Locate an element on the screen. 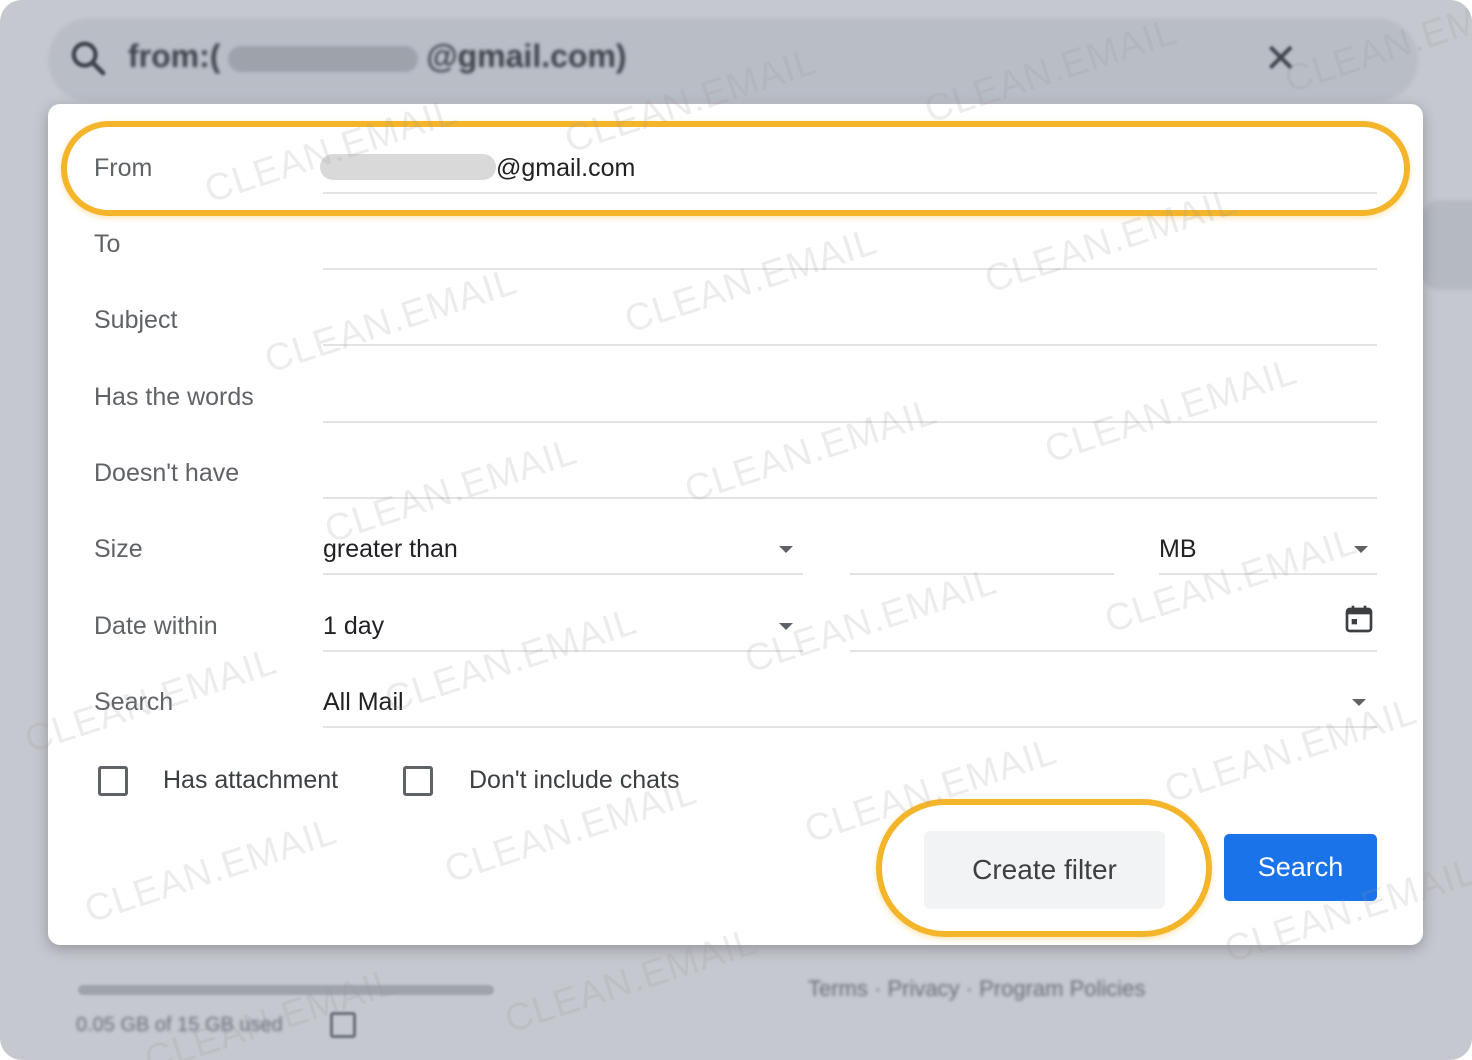 The width and height of the screenshot is (1472, 1060). from-field: @gmail.com is located at coordinates (477, 168).